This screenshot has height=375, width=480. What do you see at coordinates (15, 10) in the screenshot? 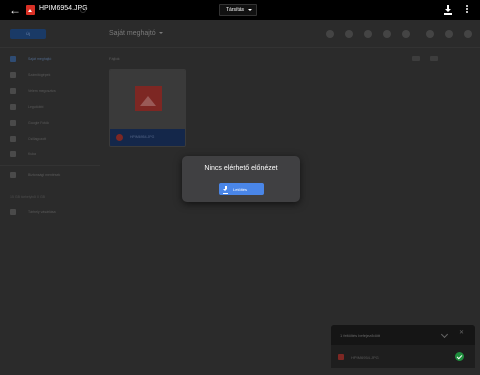
I see `back-arrow-icon: ←` at bounding box center [15, 10].